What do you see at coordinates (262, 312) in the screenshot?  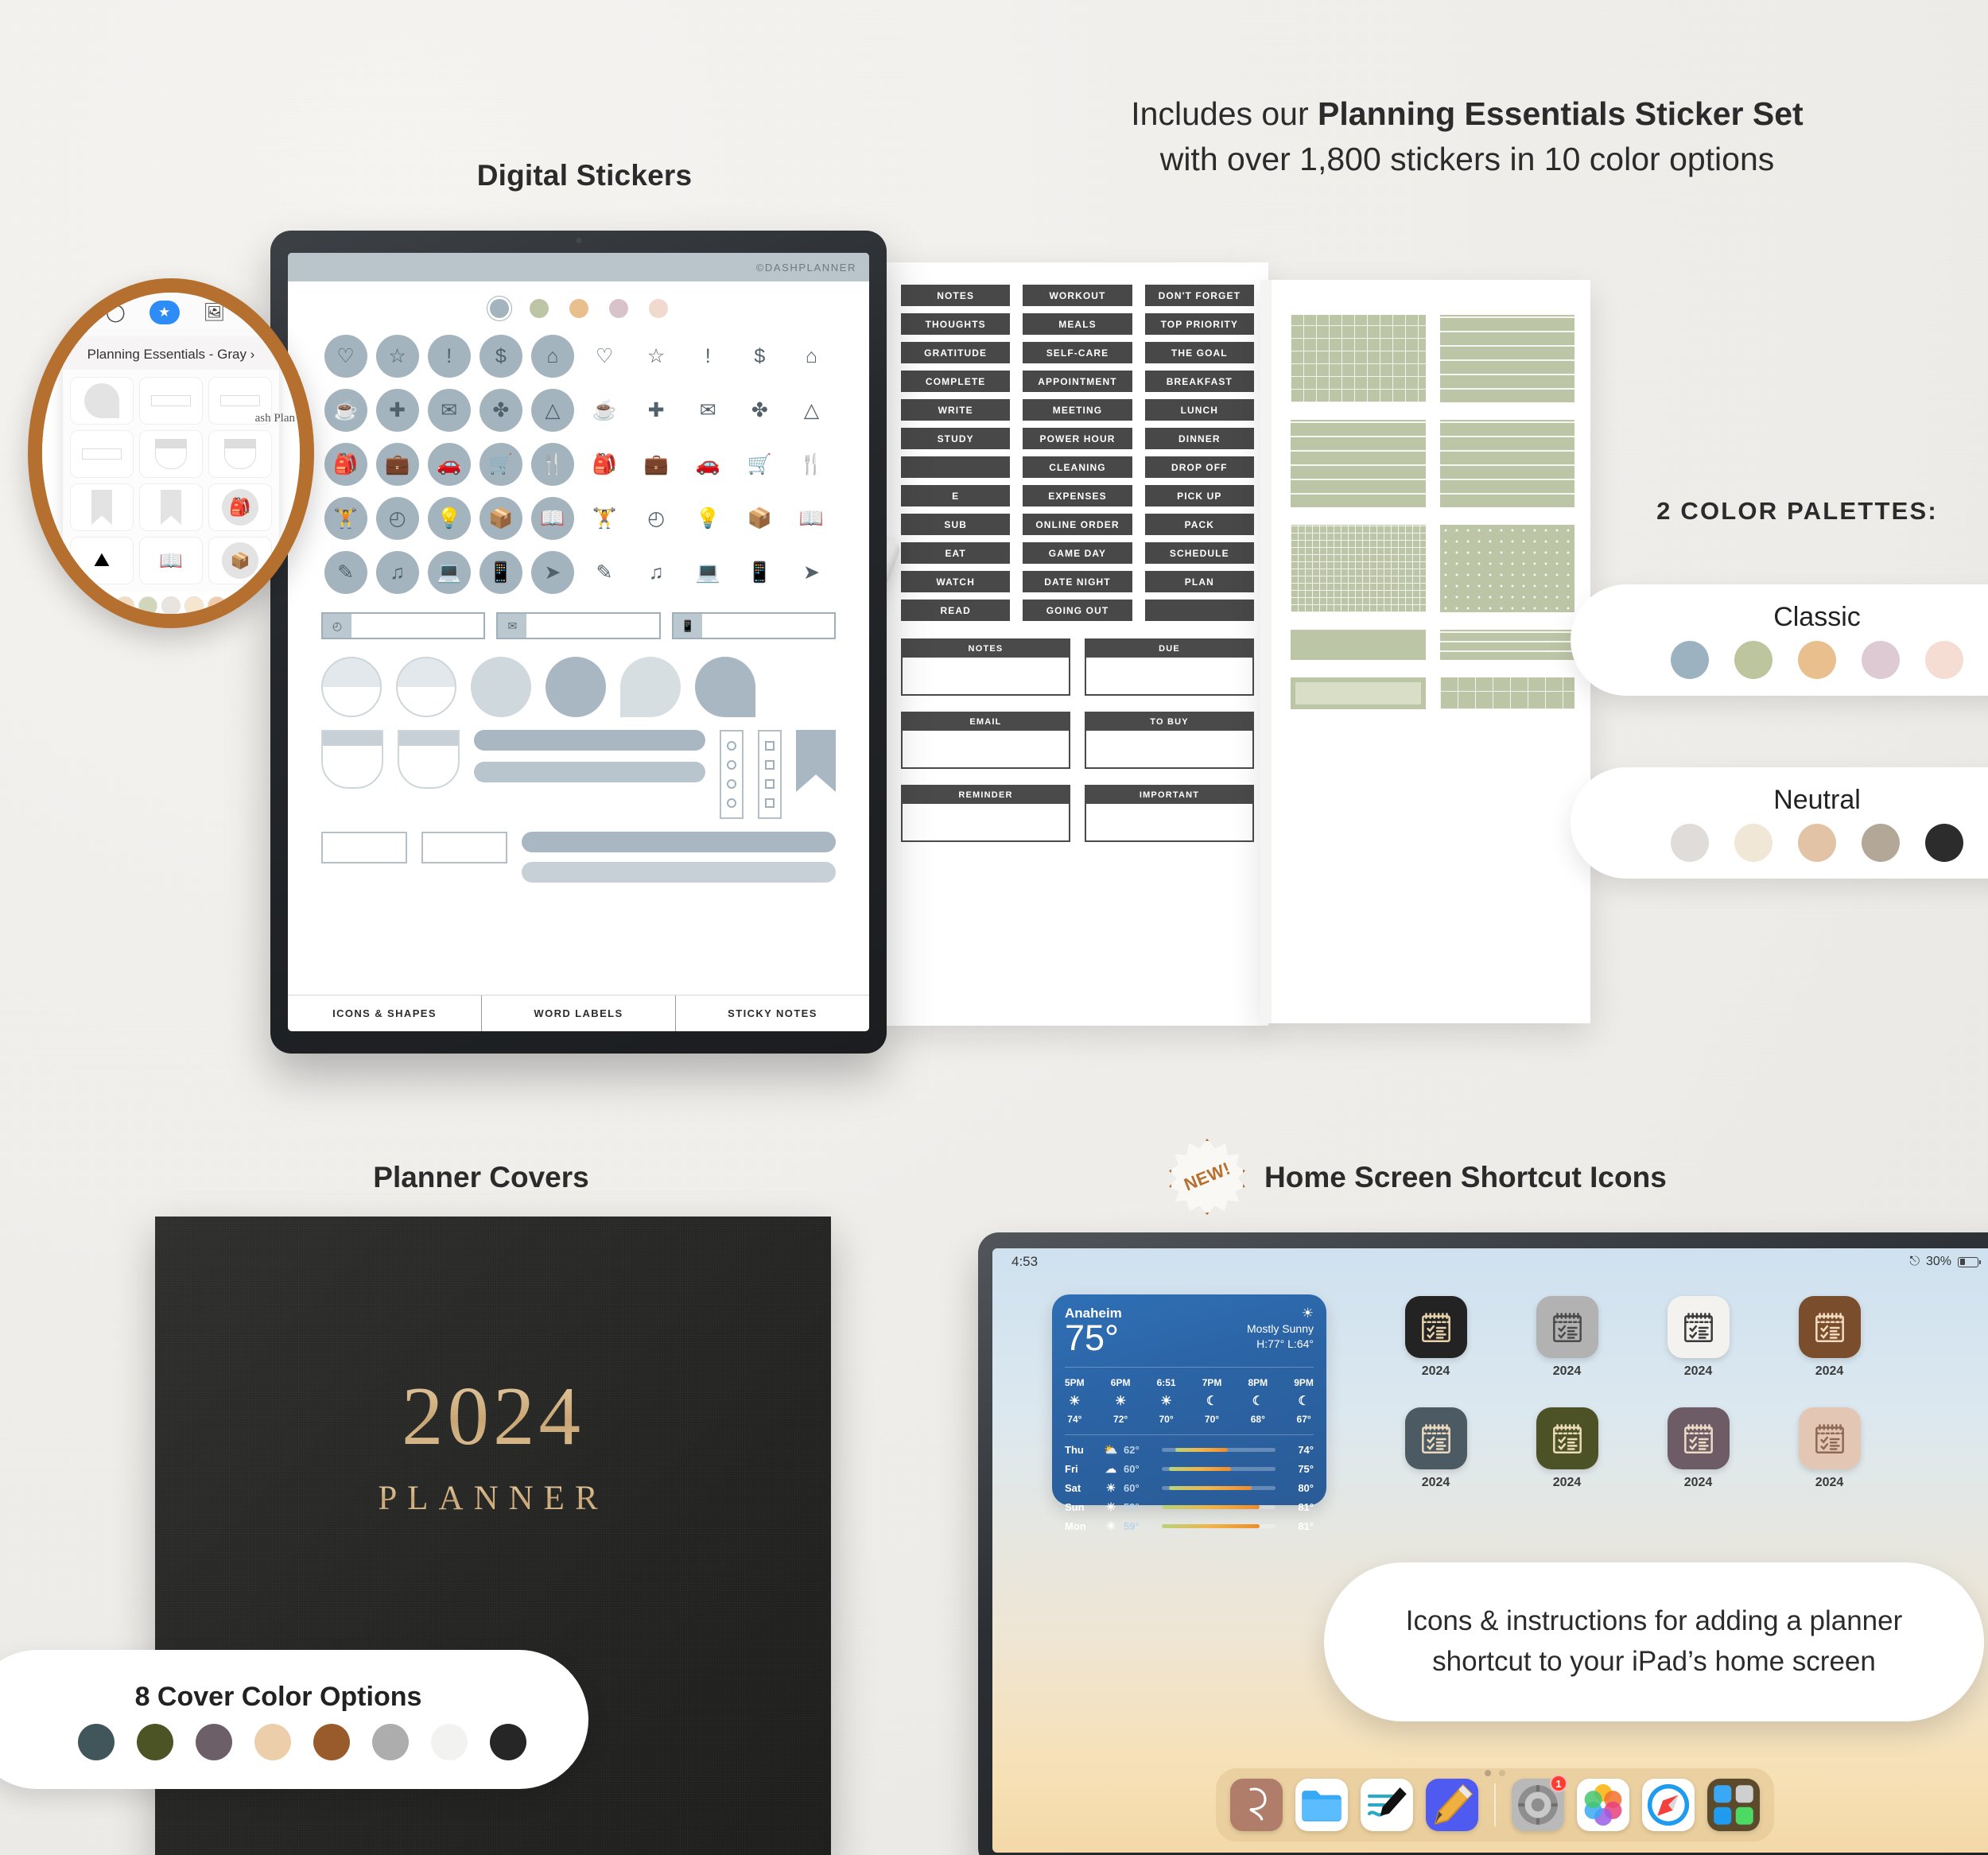 I see `text-box-icon: ⌨` at bounding box center [262, 312].